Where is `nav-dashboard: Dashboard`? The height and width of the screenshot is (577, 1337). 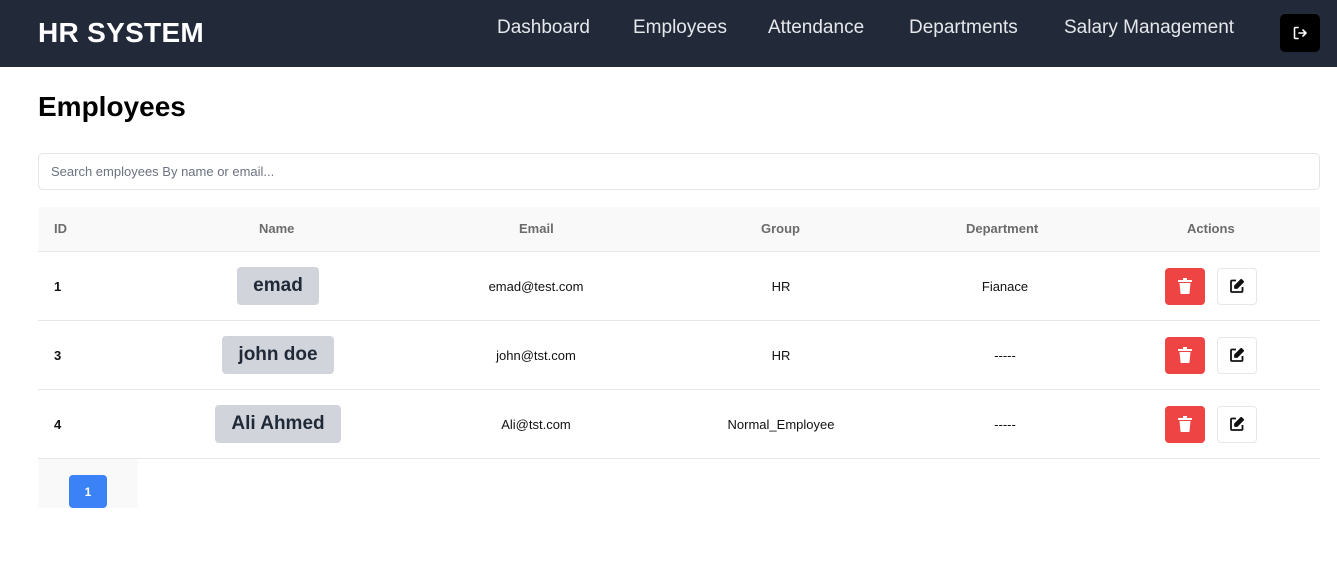
nav-dashboard: Dashboard is located at coordinates (543, 28).